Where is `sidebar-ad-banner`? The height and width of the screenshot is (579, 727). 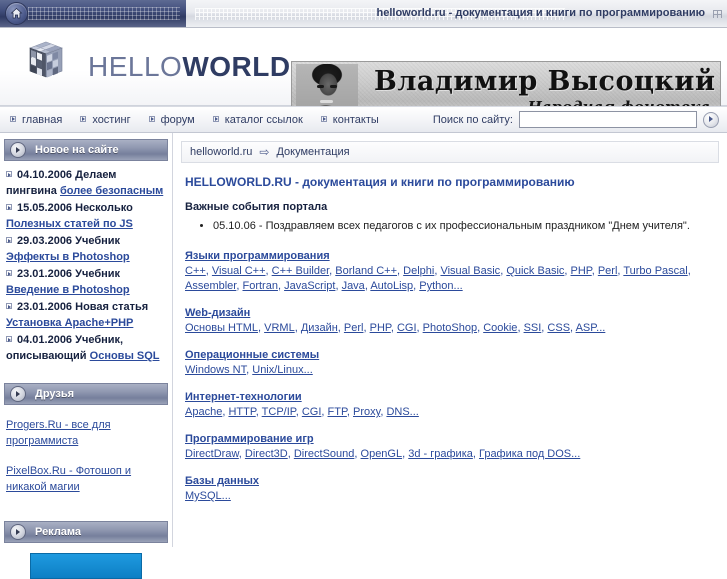
sidebar-ad-banner is located at coordinates (86, 566).